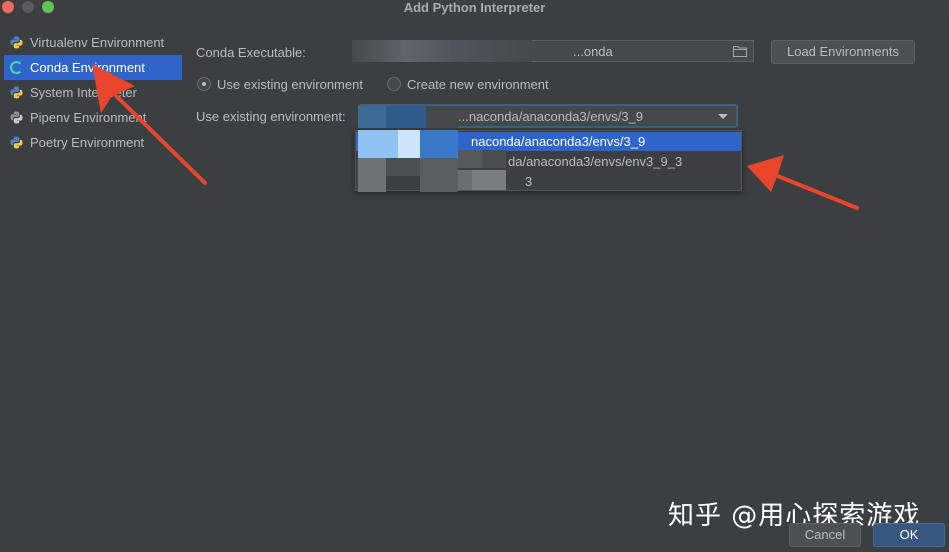 The width and height of the screenshot is (949, 552). I want to click on cancel-button: Cancel, so click(825, 535).